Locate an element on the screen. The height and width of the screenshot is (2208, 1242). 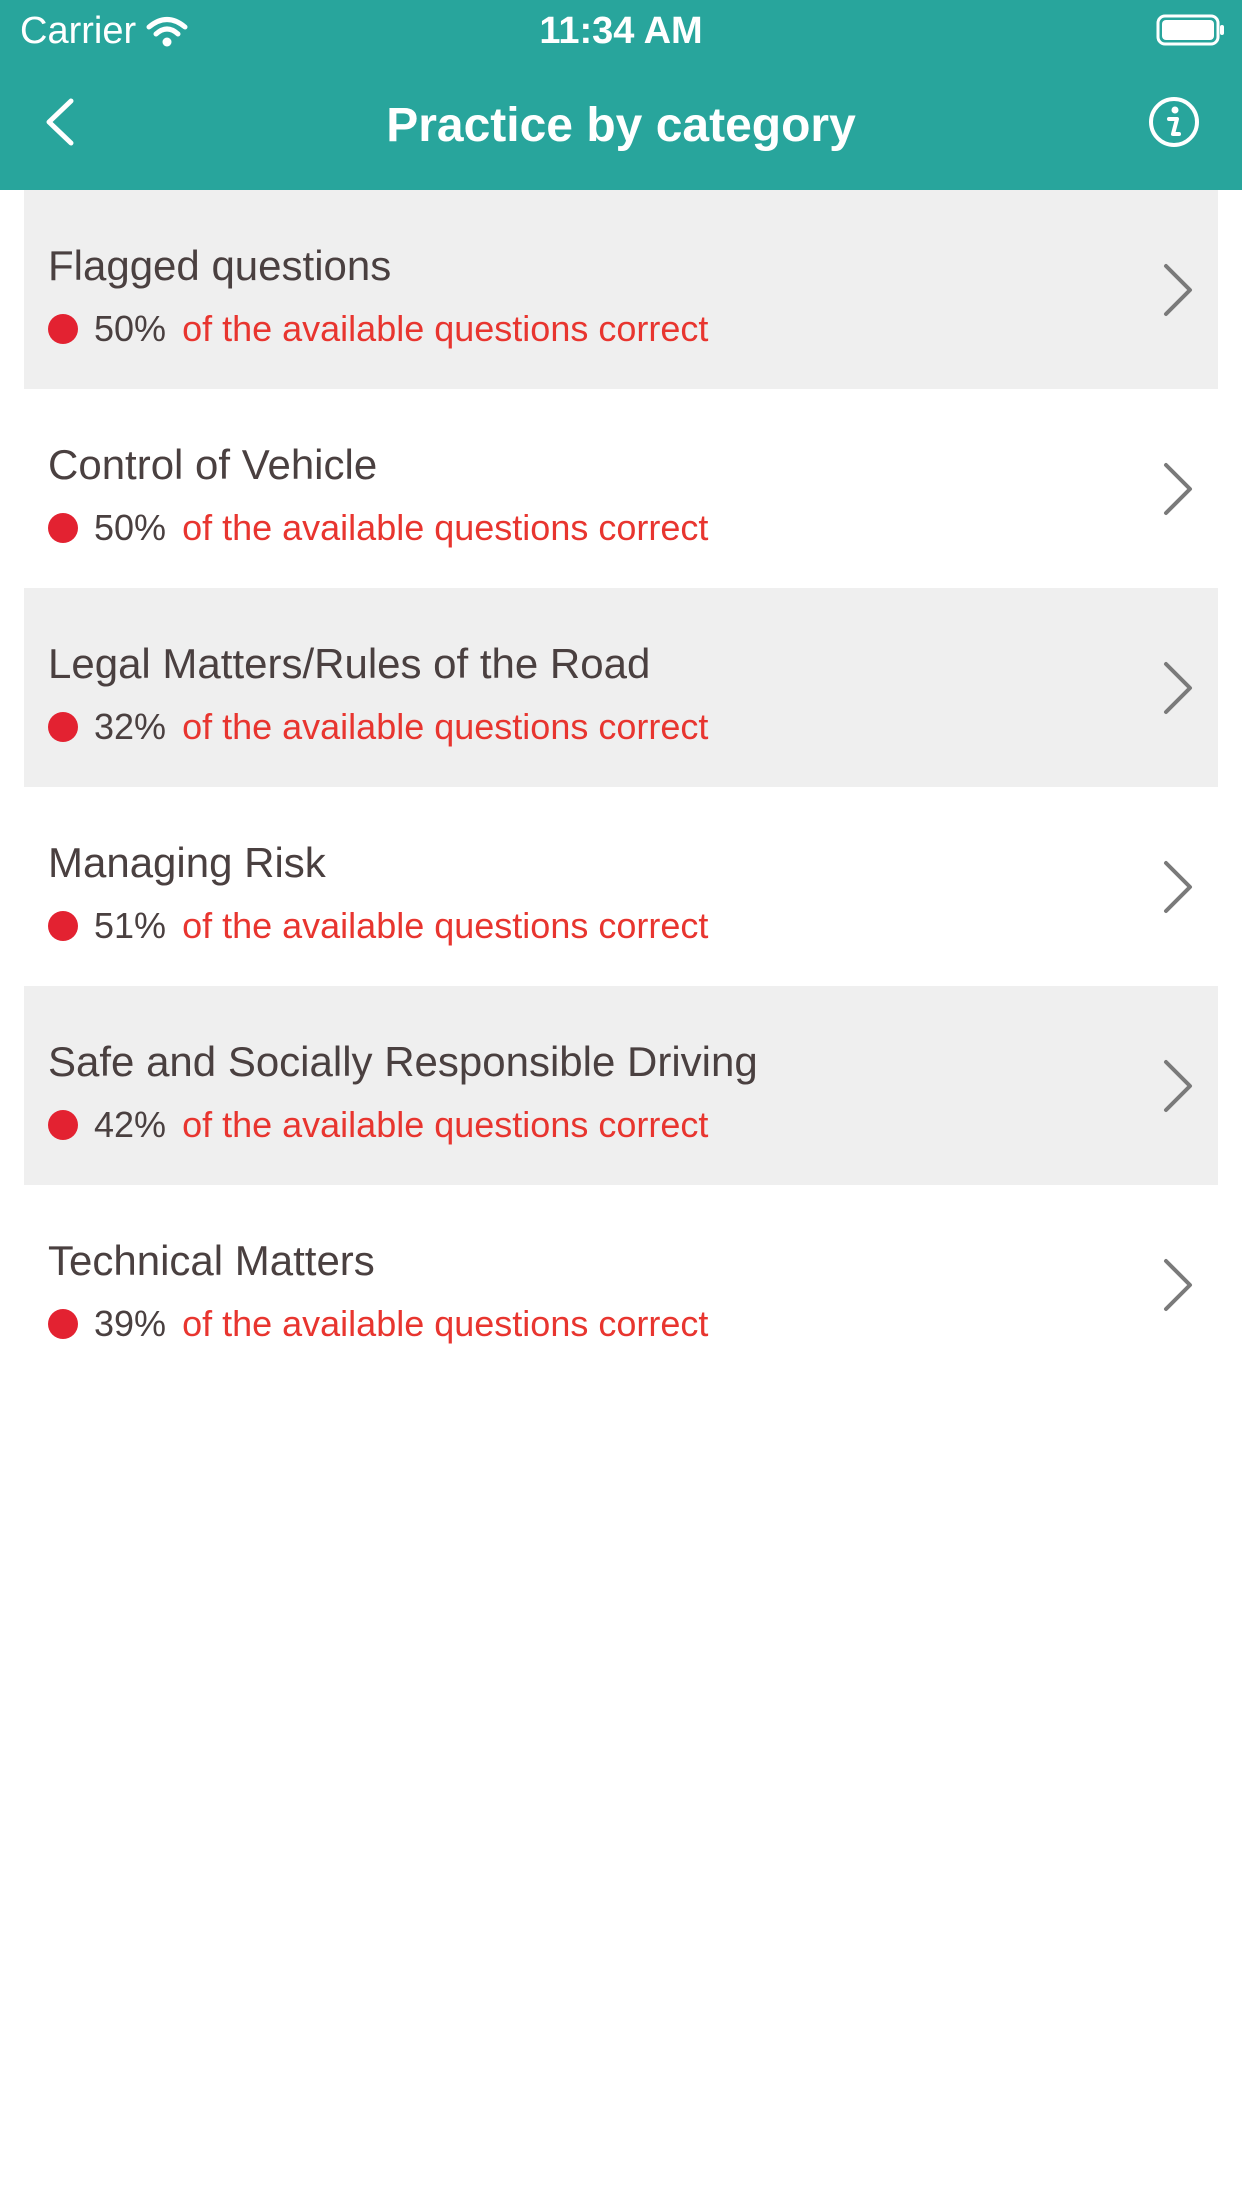
status-bar: Carrier 11:34 AM is located at coordinates (621, 31).